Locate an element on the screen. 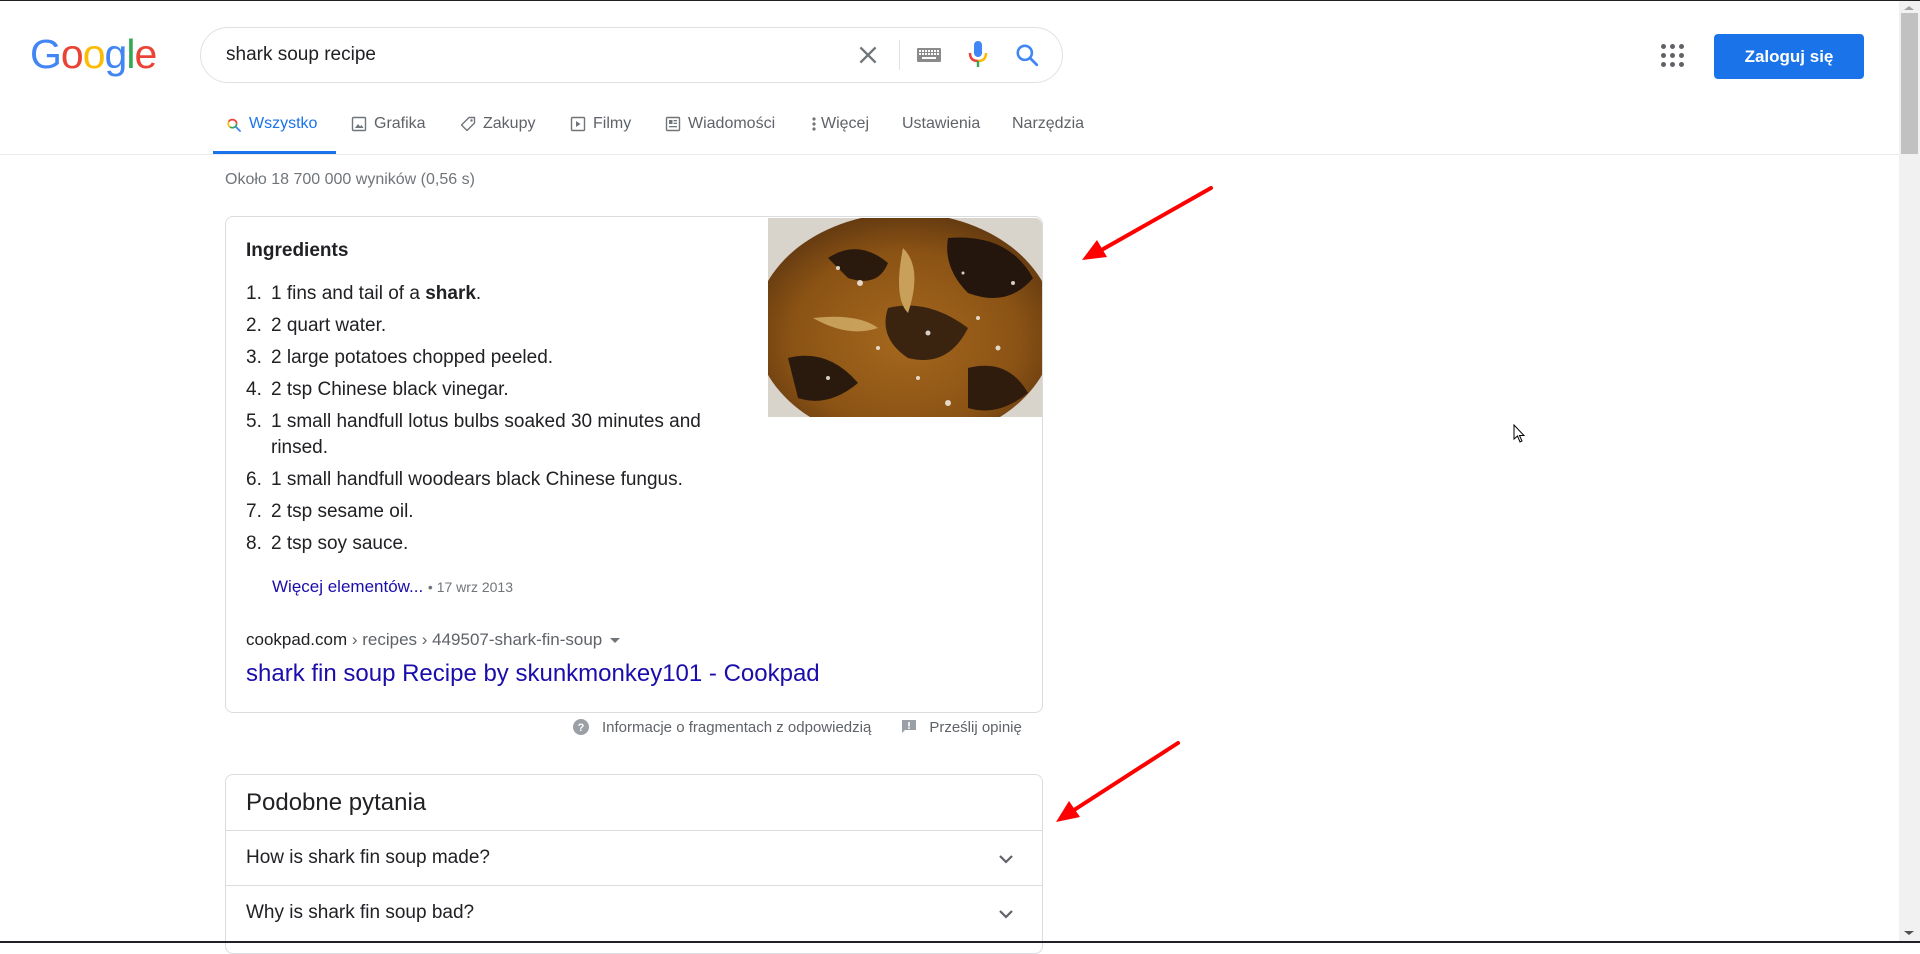 This screenshot has height=954, width=1920. ingredient-text: 1 fins and tail of a shark. is located at coordinates (376, 293).